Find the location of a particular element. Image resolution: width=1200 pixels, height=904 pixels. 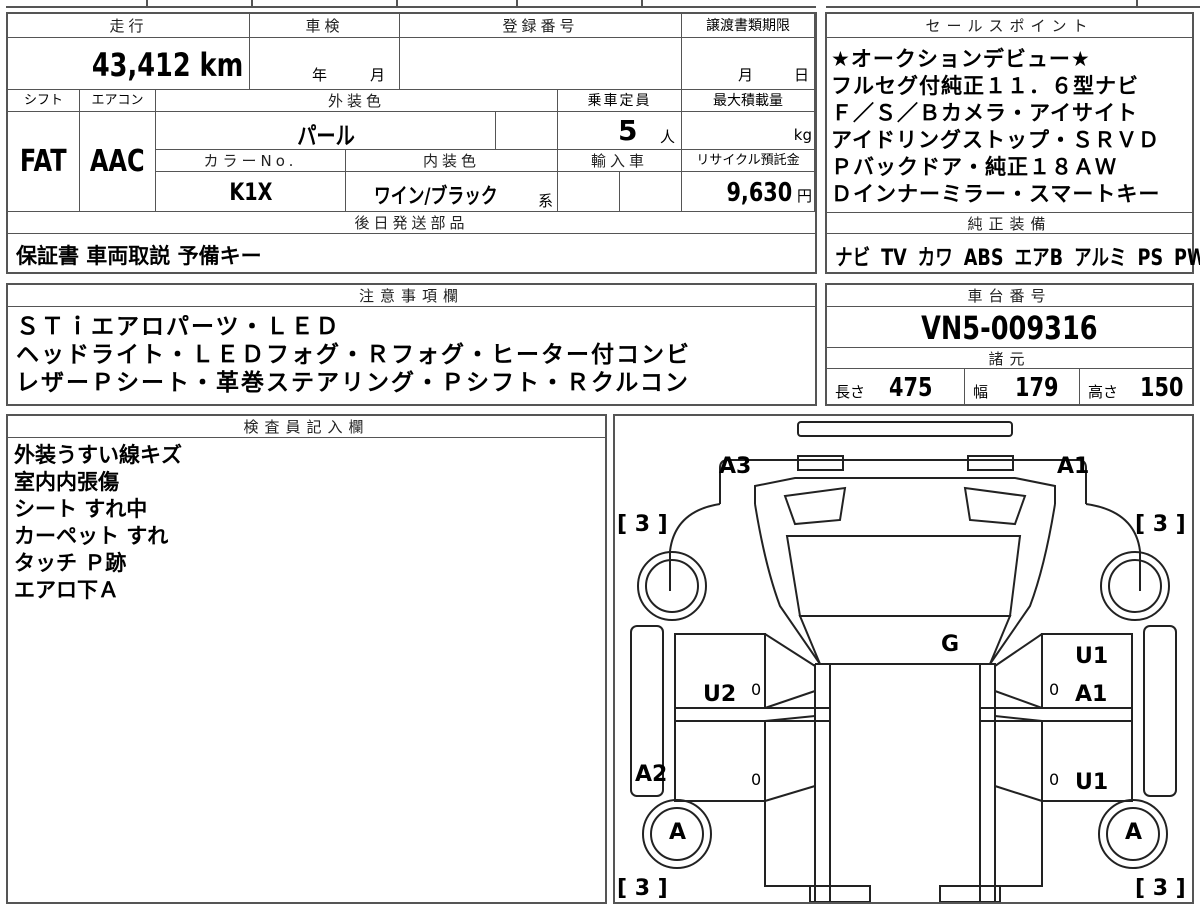

spec-height: 高さ 150 is located at coordinates (1136, 388).